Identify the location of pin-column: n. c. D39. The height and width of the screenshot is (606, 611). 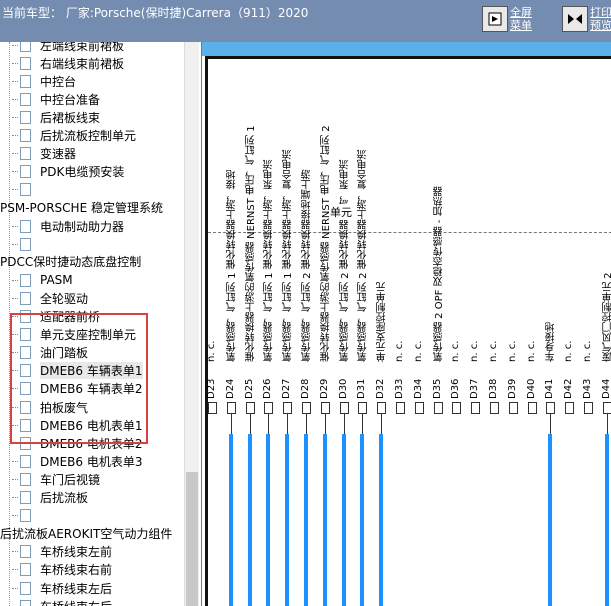
(514, 324).